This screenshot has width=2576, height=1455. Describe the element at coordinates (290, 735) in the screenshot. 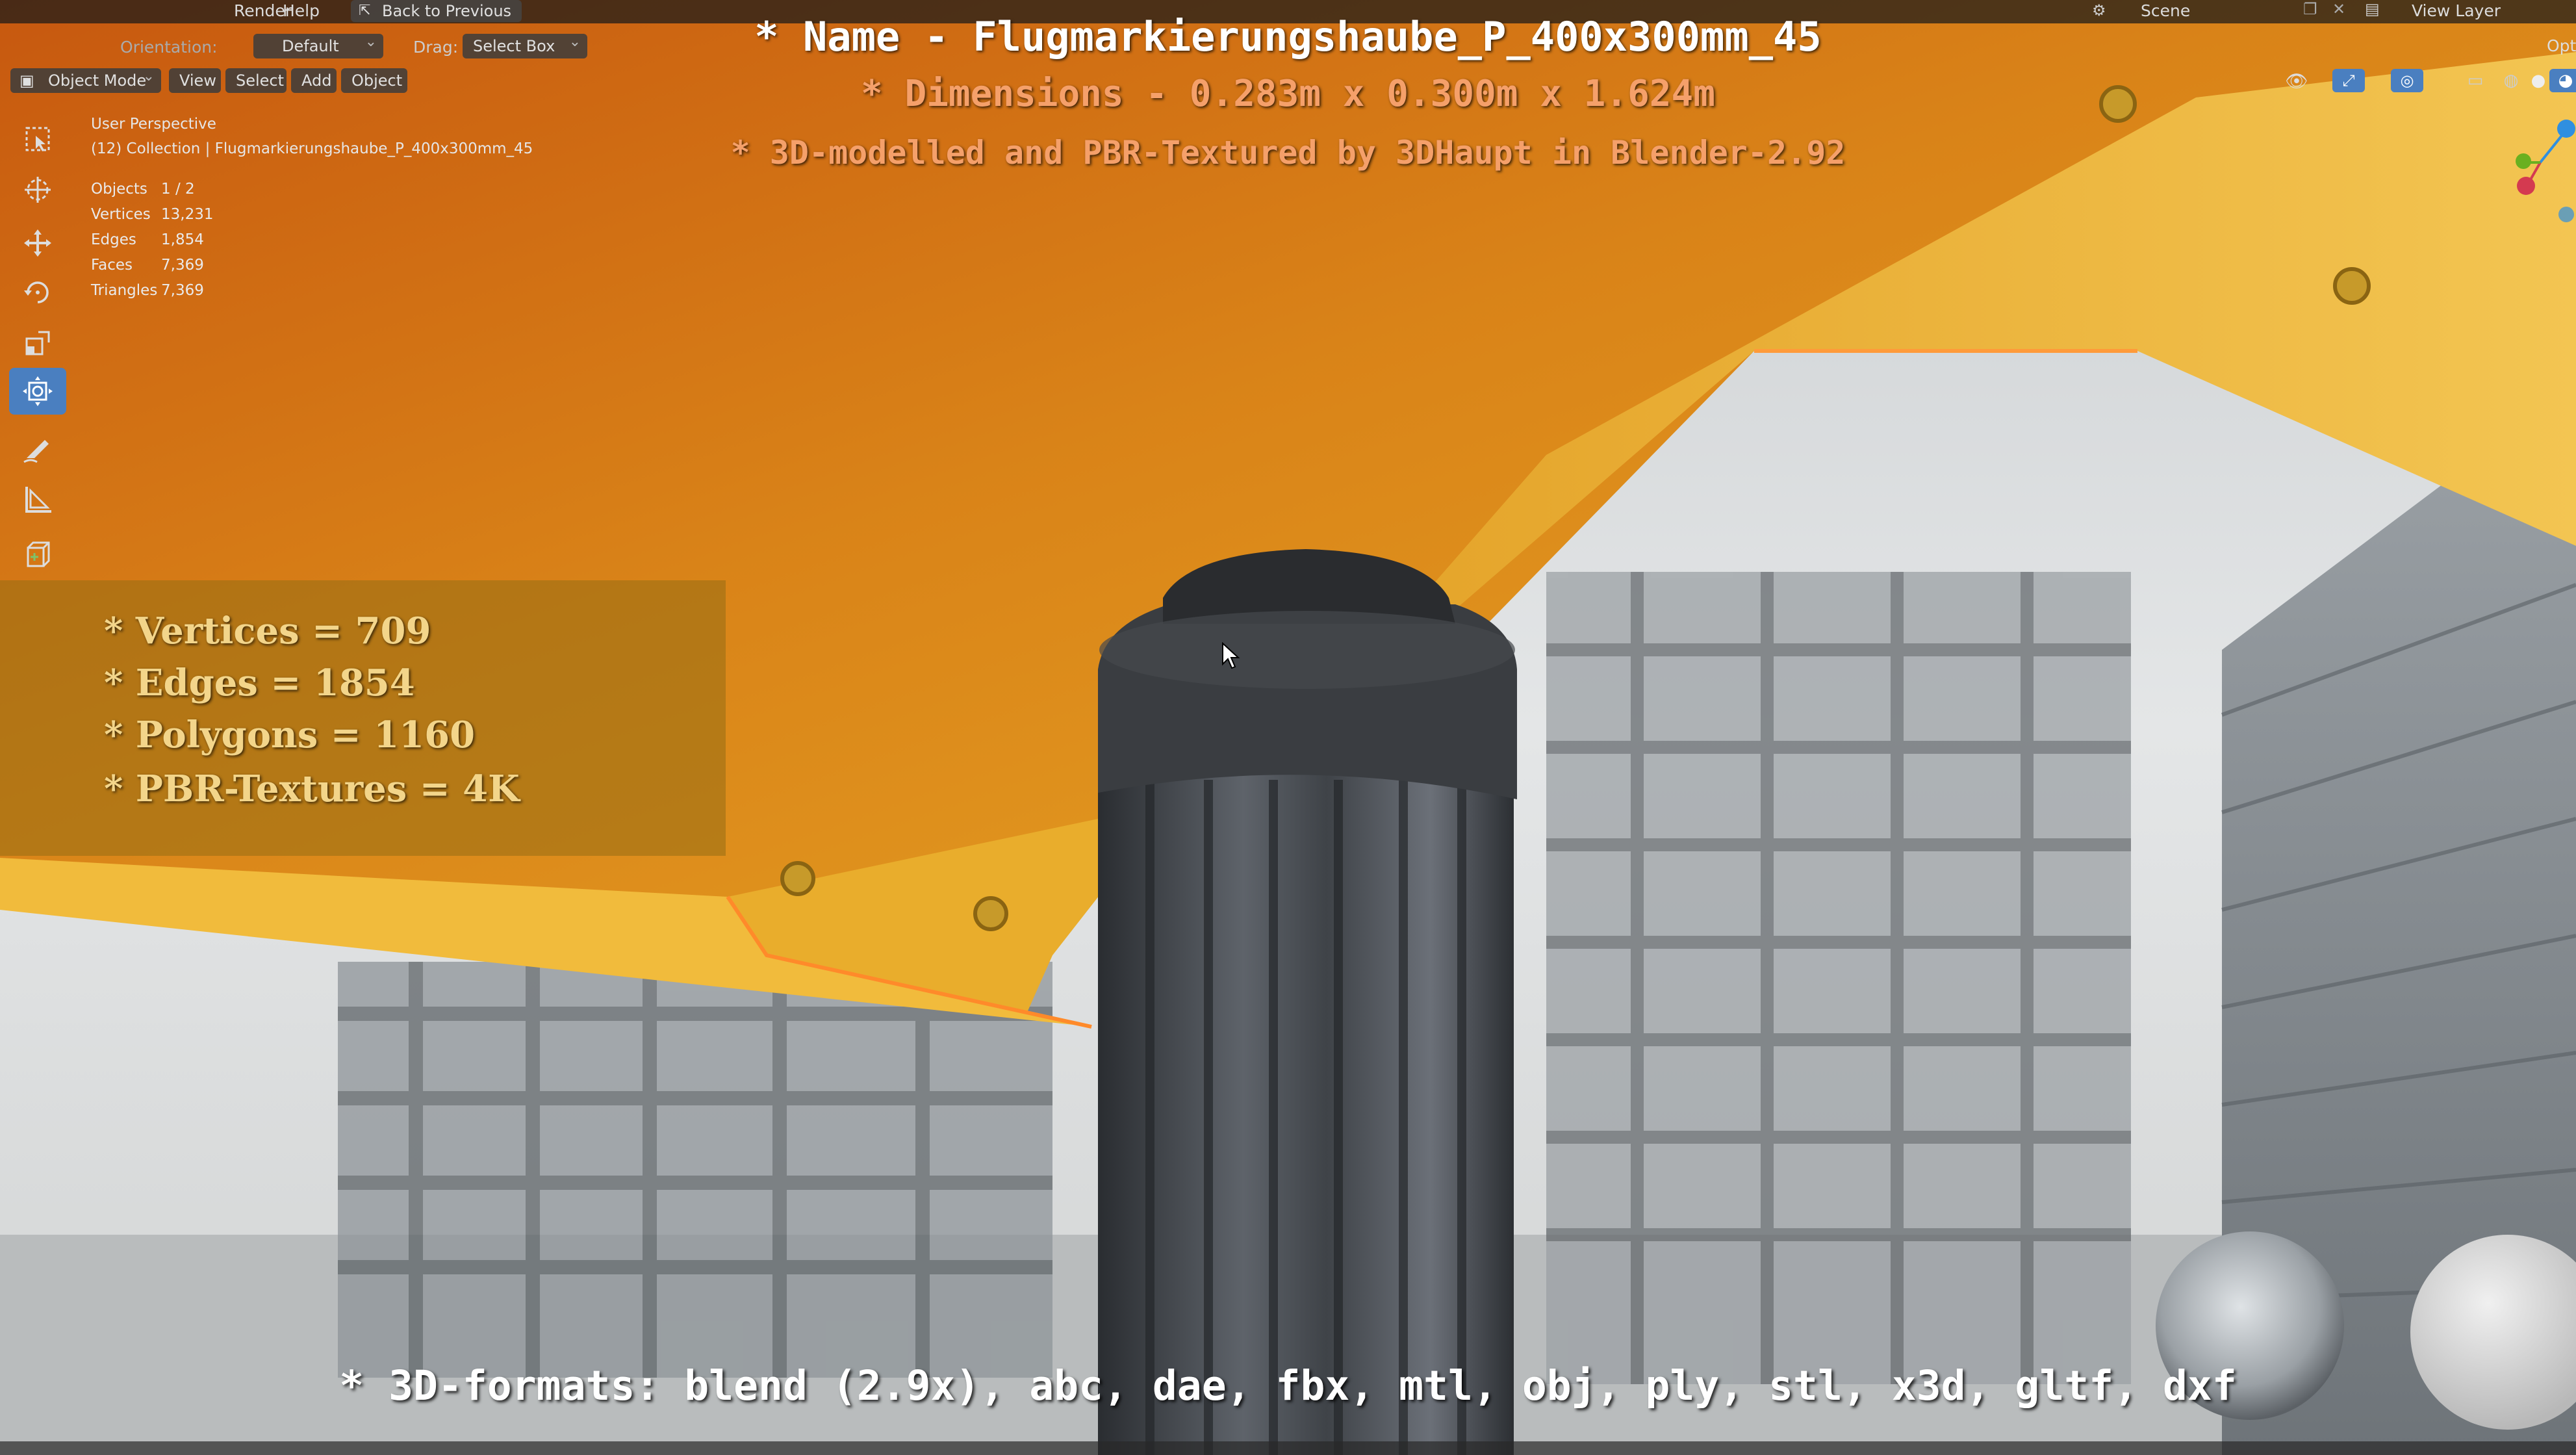

I see `info-polygons: * Polygons = 1160` at that location.